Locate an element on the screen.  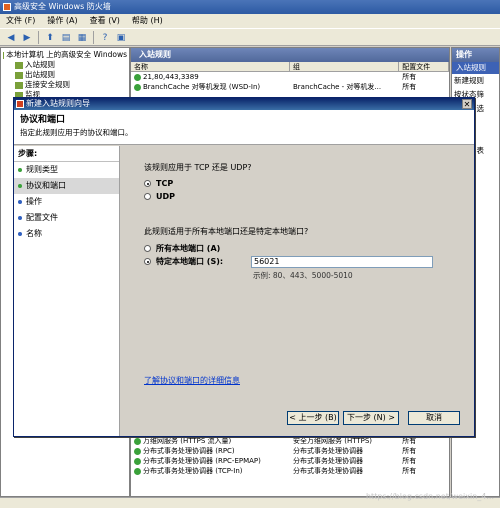
menu-view: 查看 (V) is located at coordinates (105, 21).